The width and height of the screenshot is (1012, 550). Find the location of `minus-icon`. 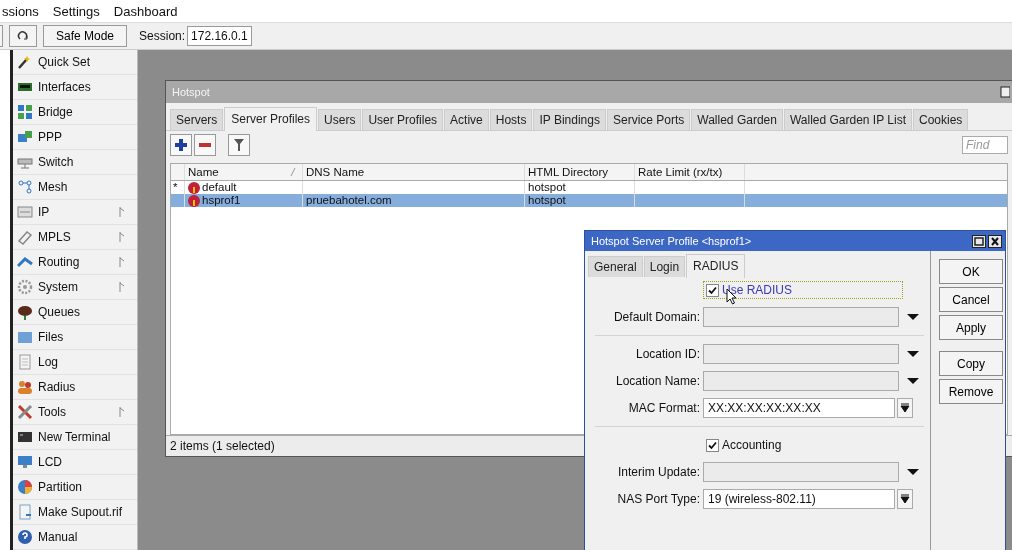

minus-icon is located at coordinates (205, 145).